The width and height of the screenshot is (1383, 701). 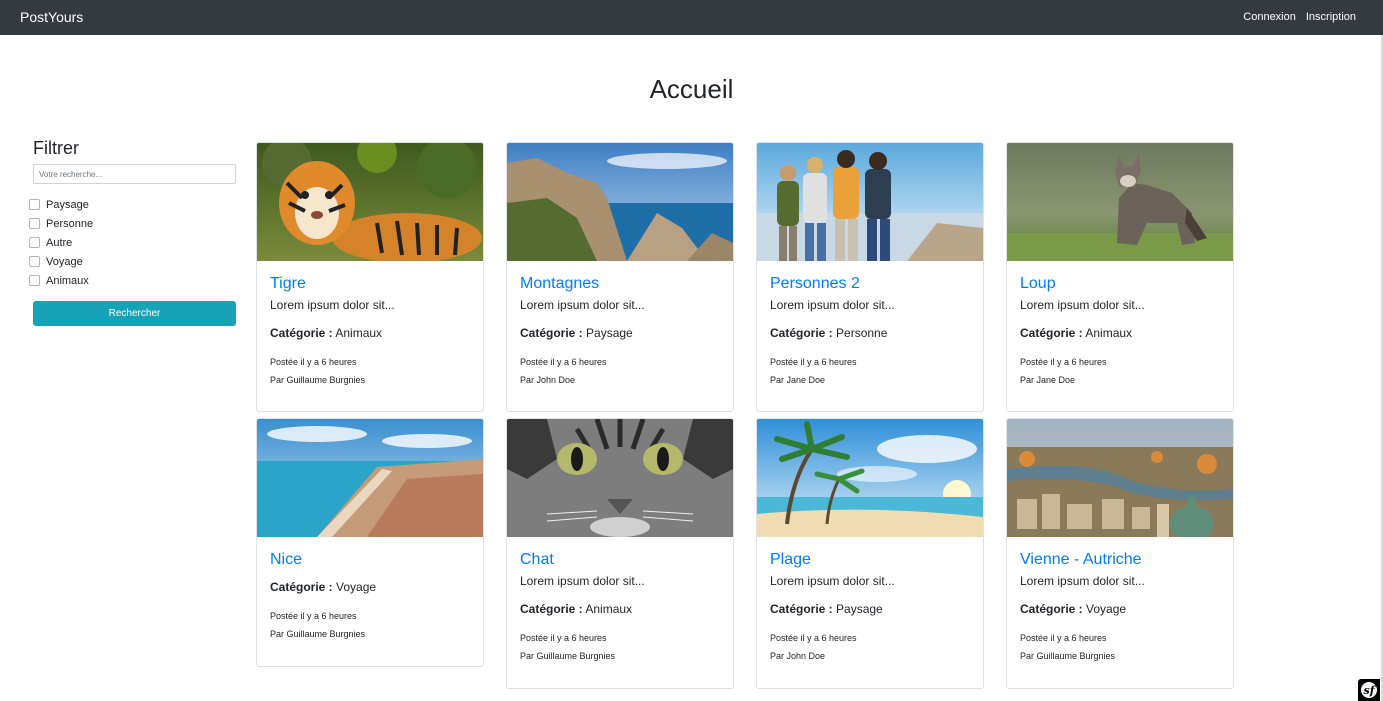 What do you see at coordinates (1120, 478) in the screenshot?
I see `vienna-city-photo` at bounding box center [1120, 478].